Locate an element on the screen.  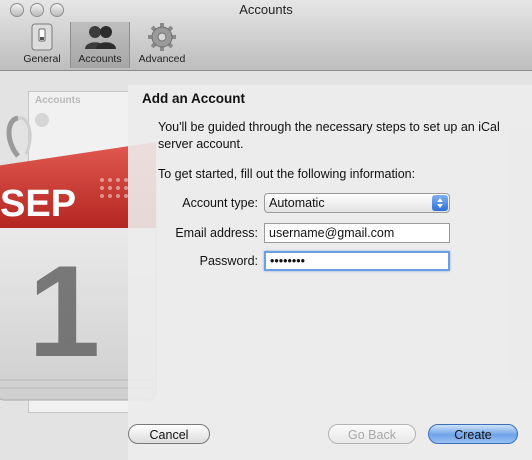
password-label: Password: is located at coordinates (228, 261).